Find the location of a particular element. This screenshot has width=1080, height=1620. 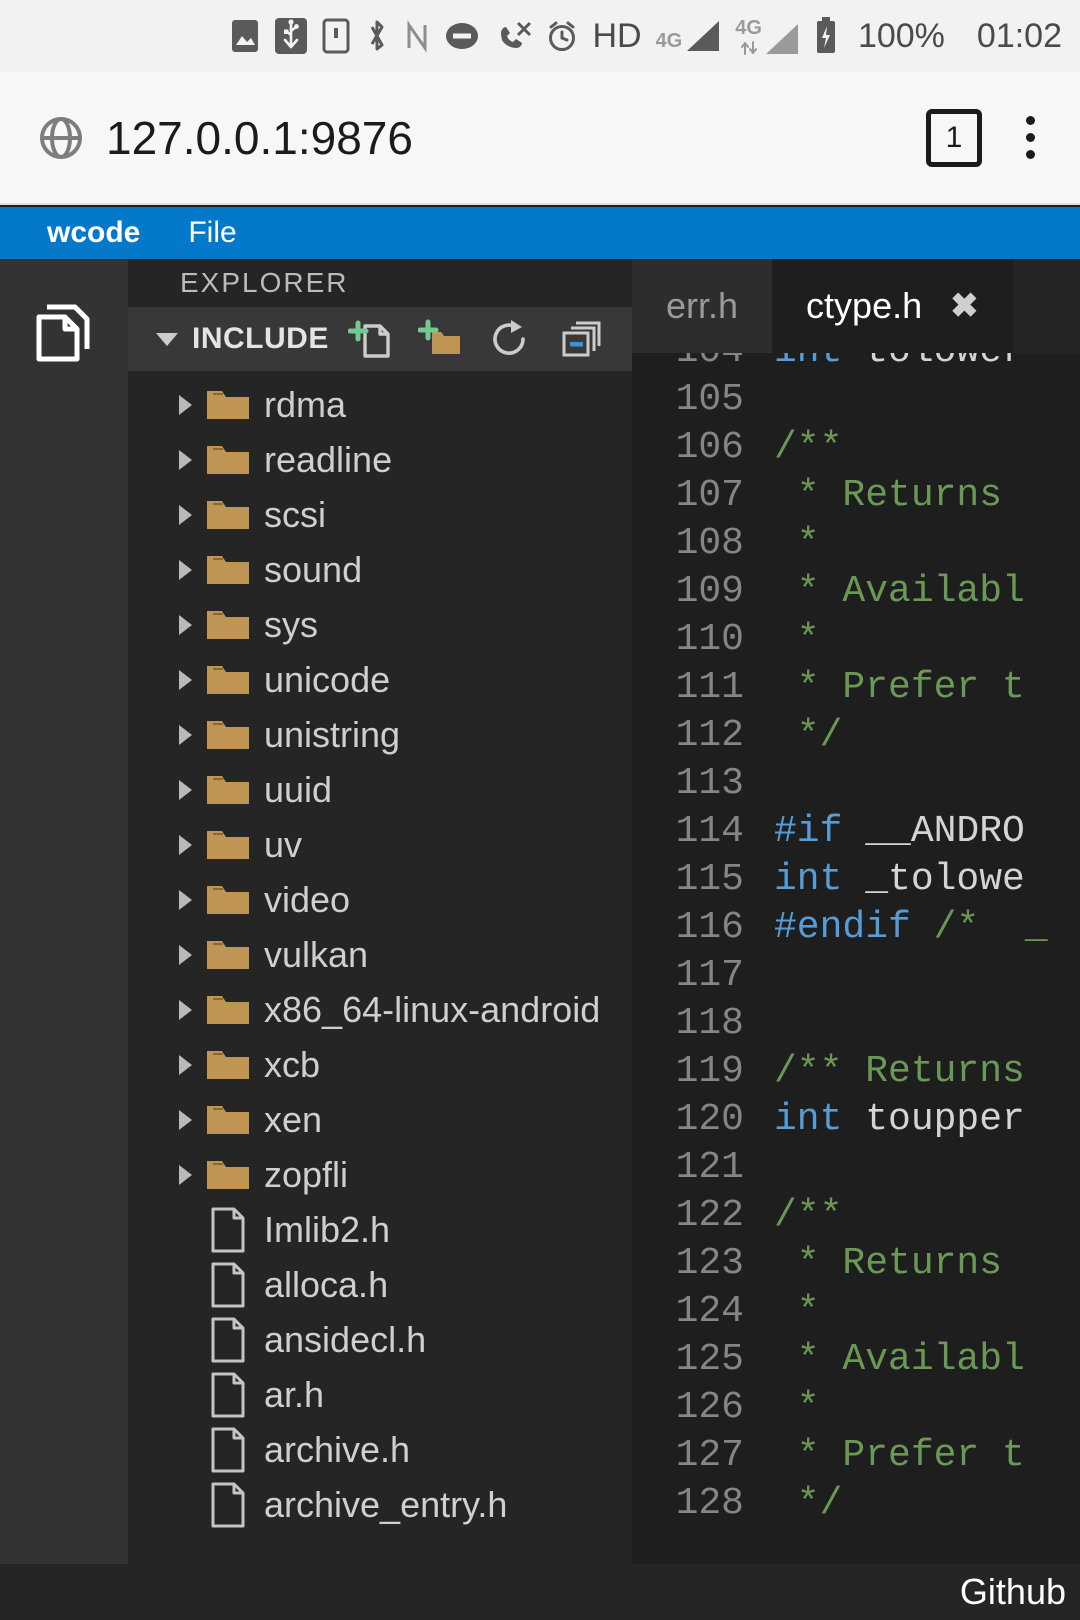

tree-row-file: ar.h is located at coordinates (380, 1394).